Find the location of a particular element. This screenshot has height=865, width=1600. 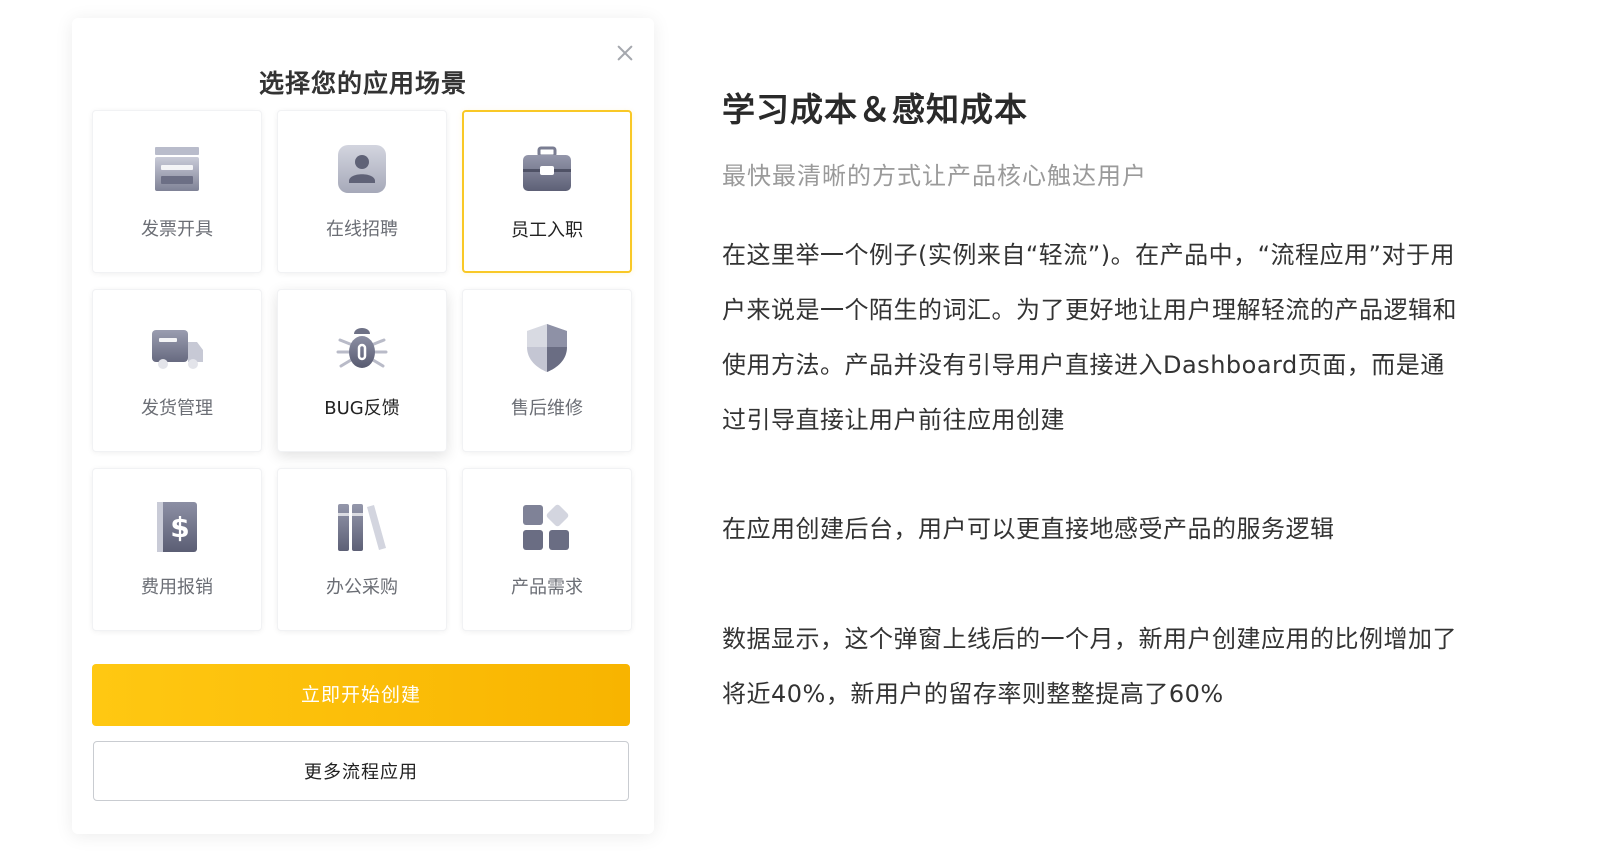

shield-icon is located at coordinates (547, 348).